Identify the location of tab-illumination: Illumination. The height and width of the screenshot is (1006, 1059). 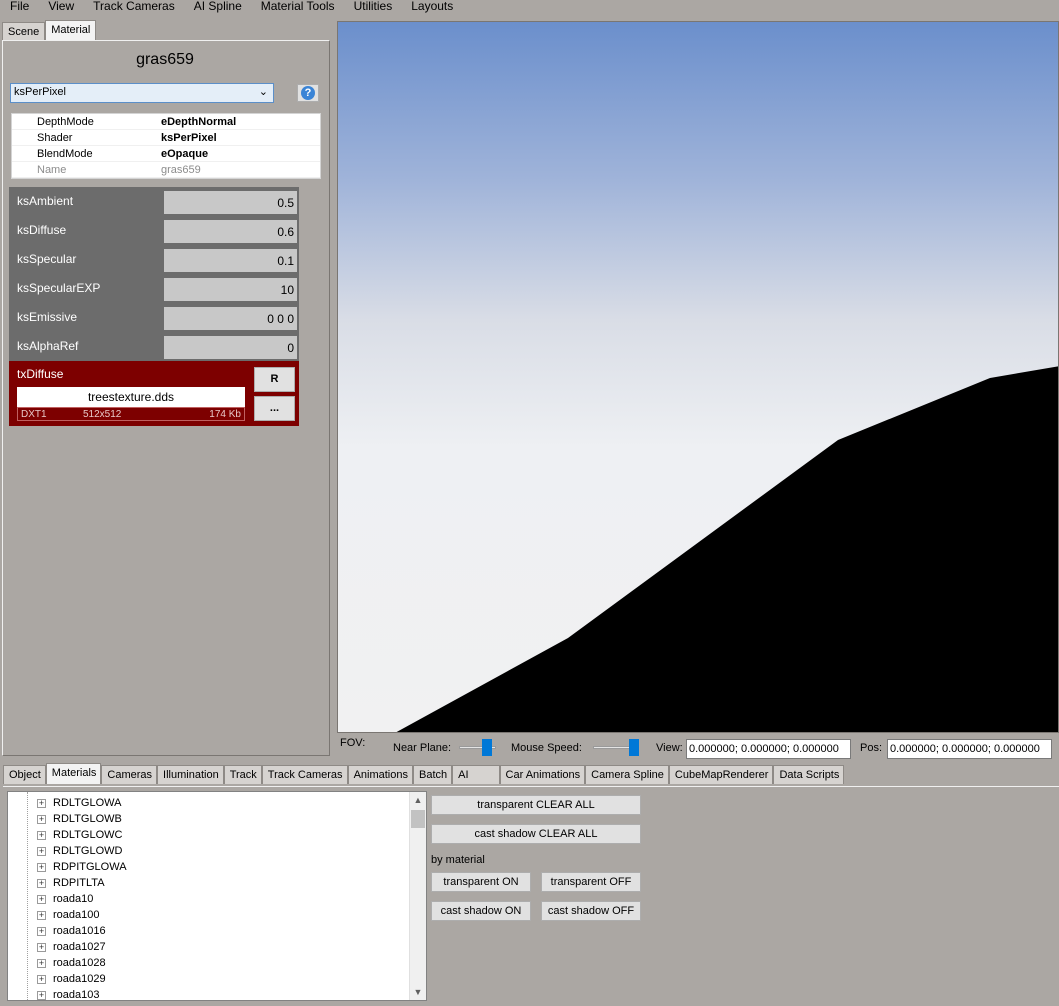
(190, 774).